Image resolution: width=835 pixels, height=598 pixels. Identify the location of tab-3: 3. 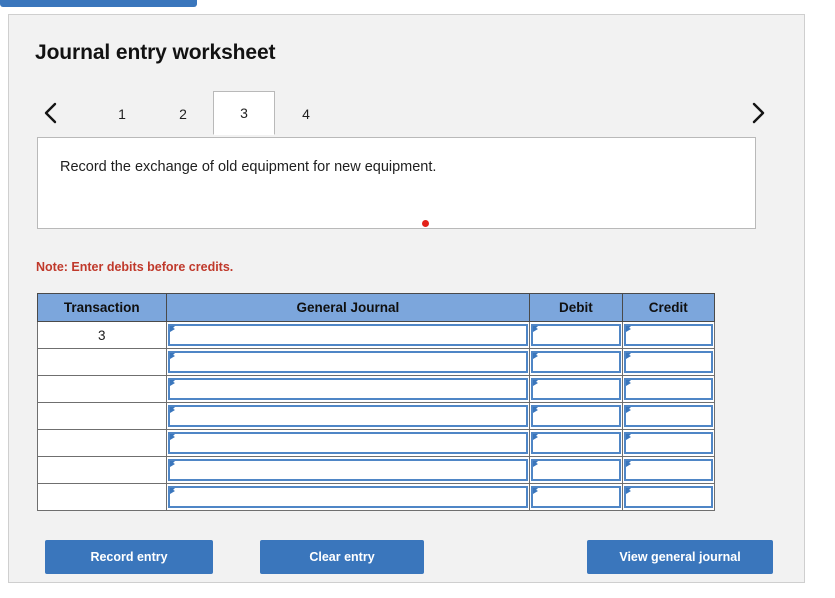
(244, 113).